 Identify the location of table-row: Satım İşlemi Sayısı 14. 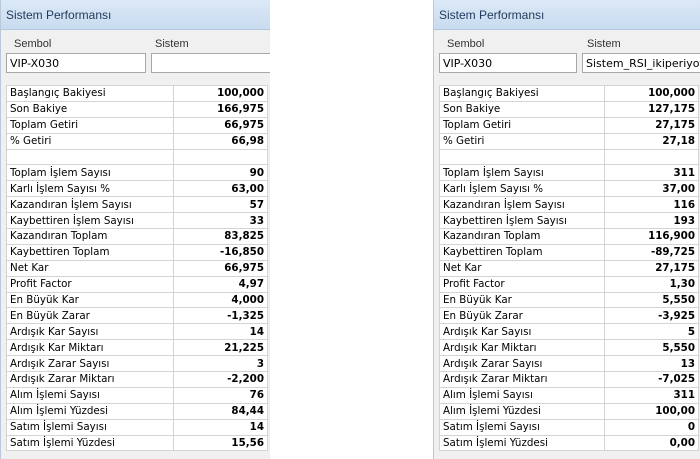
(137, 427).